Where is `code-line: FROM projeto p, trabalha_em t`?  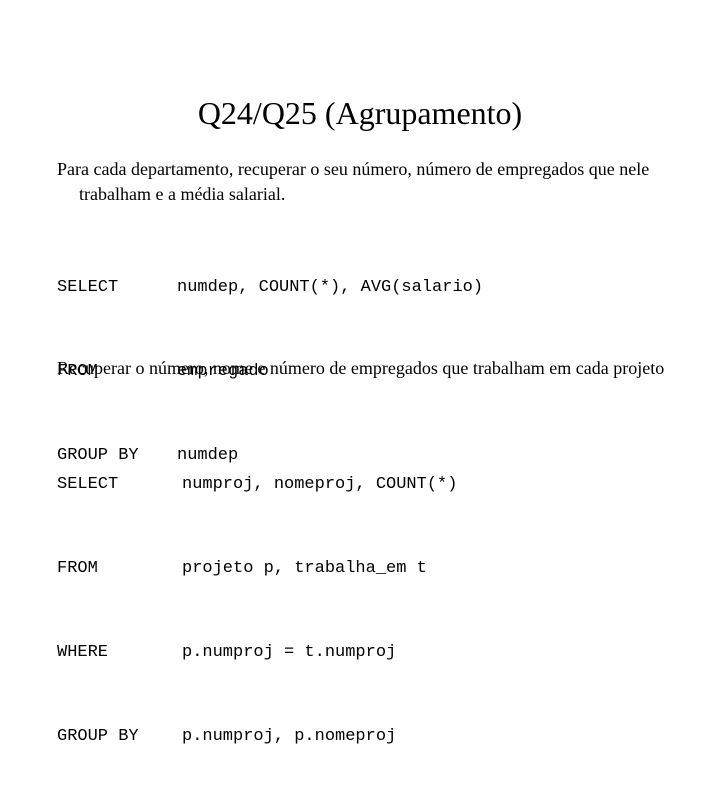 code-line: FROM projeto p, trabalha_em t is located at coordinates (257, 569).